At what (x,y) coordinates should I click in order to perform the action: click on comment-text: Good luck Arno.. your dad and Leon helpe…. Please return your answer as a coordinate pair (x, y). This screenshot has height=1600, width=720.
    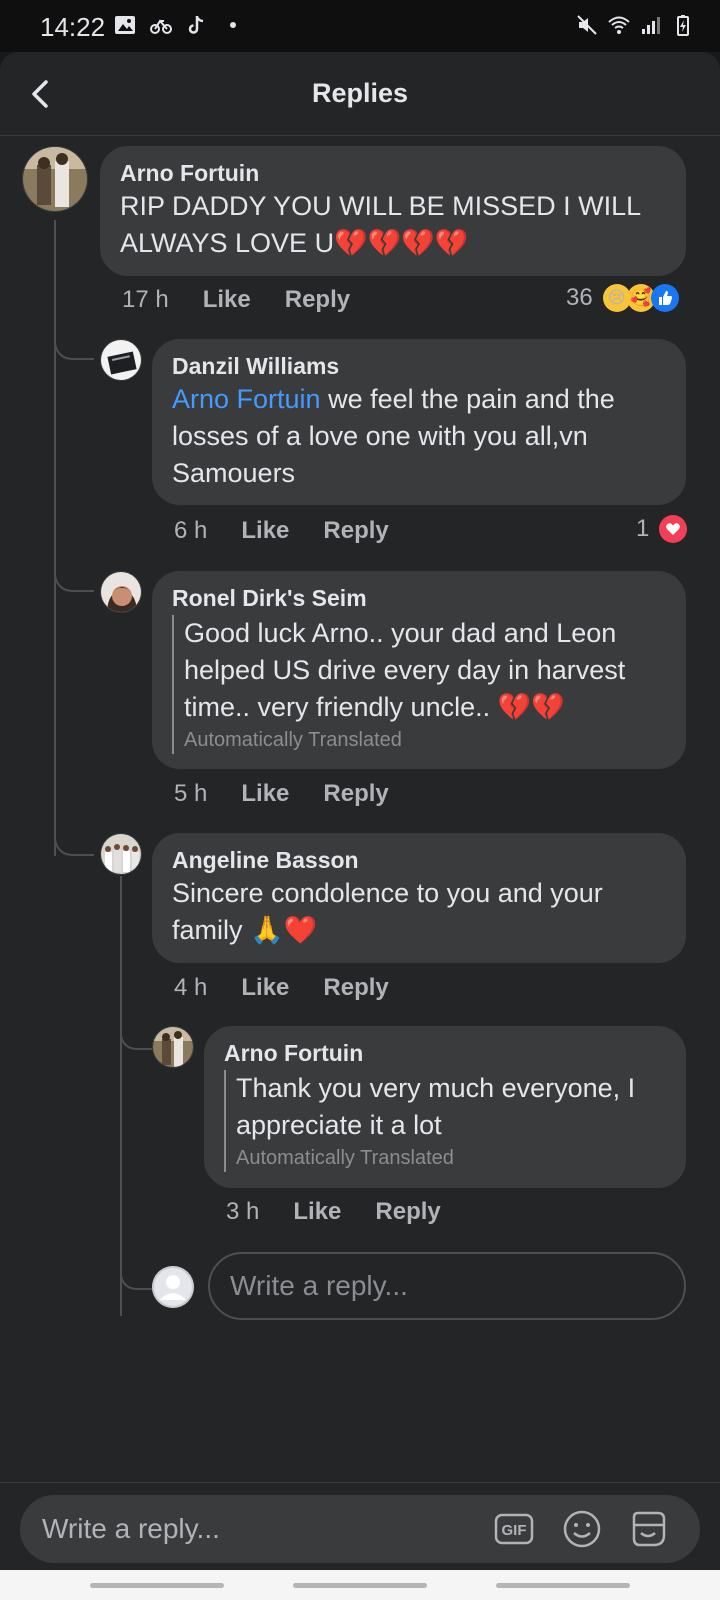
    Looking at the image, I should click on (425, 670).